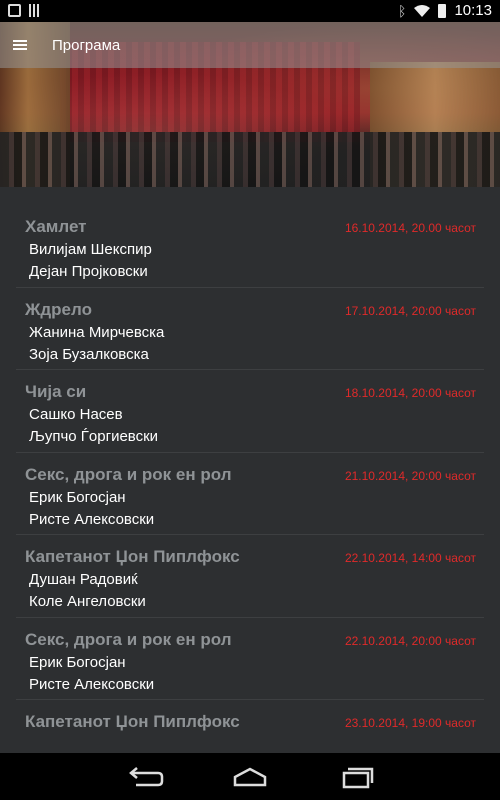 The width and height of the screenshot is (500, 800). What do you see at coordinates (402, 11) in the screenshot?
I see `bluetooth-icon: ᛒ` at bounding box center [402, 11].